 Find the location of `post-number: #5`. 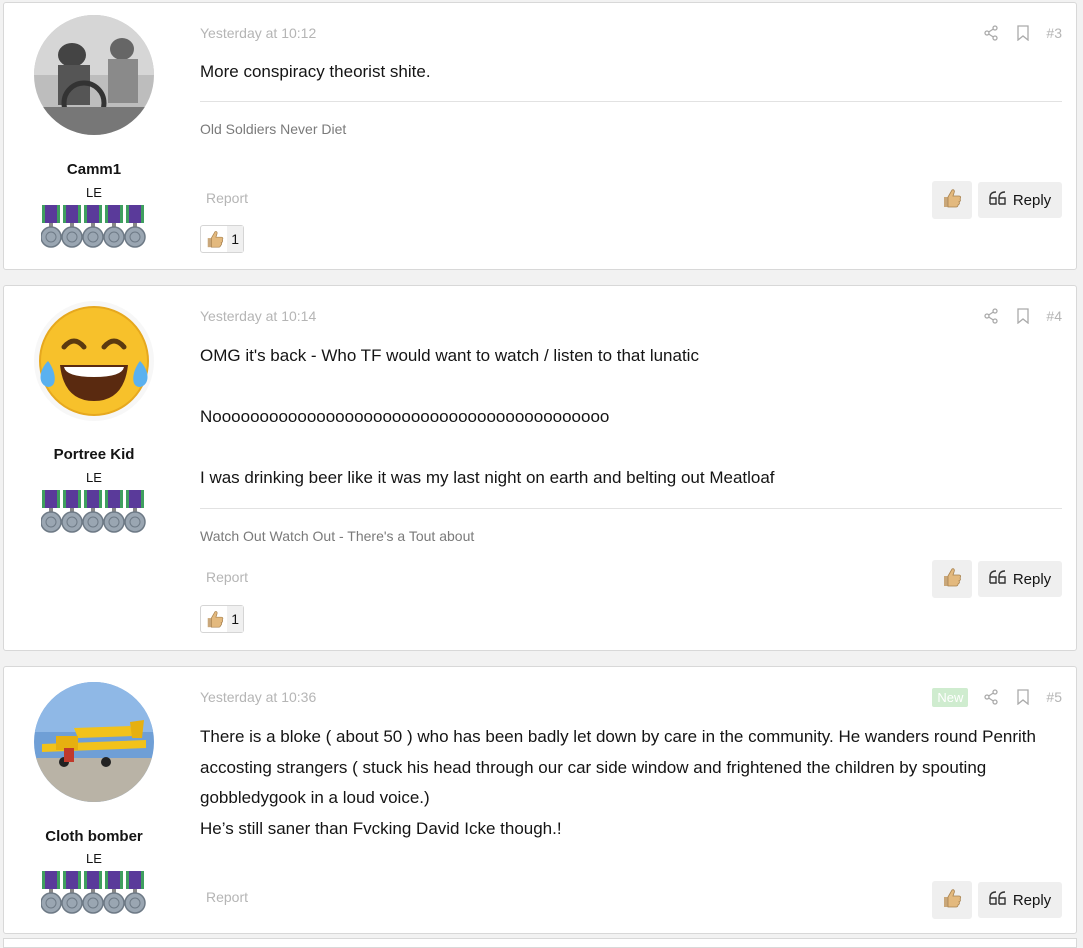

post-number: #5 is located at coordinates (1054, 697).